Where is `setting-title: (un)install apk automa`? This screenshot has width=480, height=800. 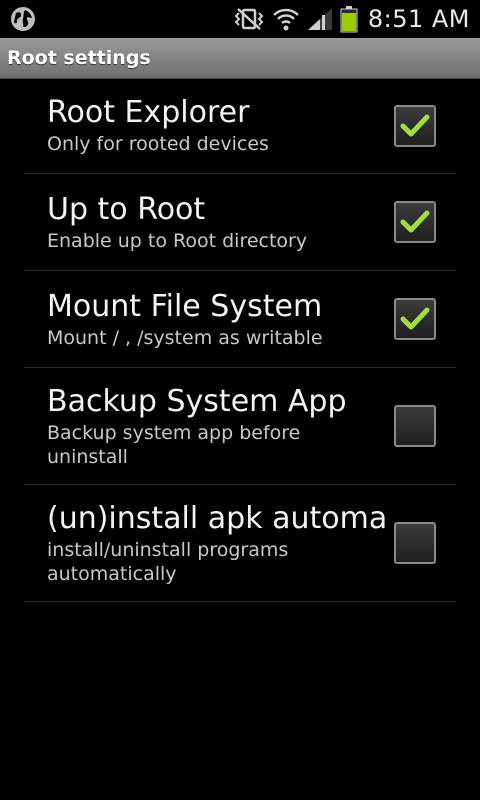
setting-title: (un)install apk automa is located at coordinates (216, 518).